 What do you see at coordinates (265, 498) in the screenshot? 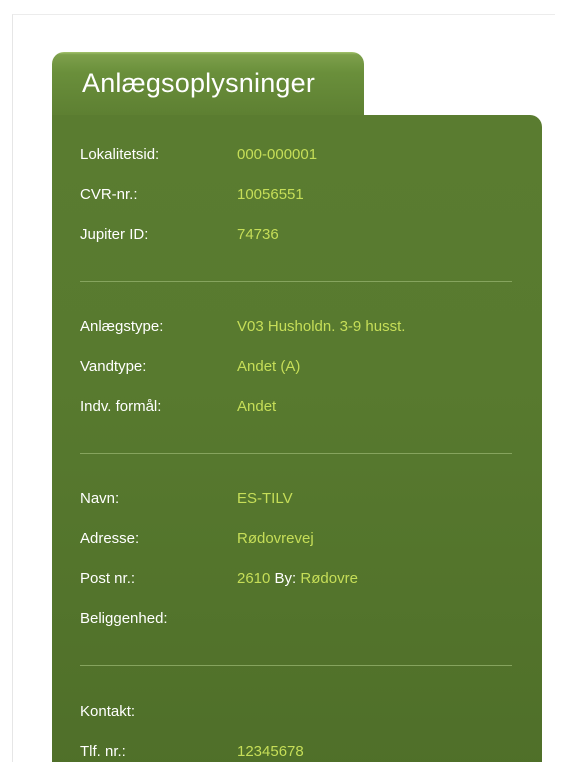
I see `navn-value: ES-TILV` at bounding box center [265, 498].